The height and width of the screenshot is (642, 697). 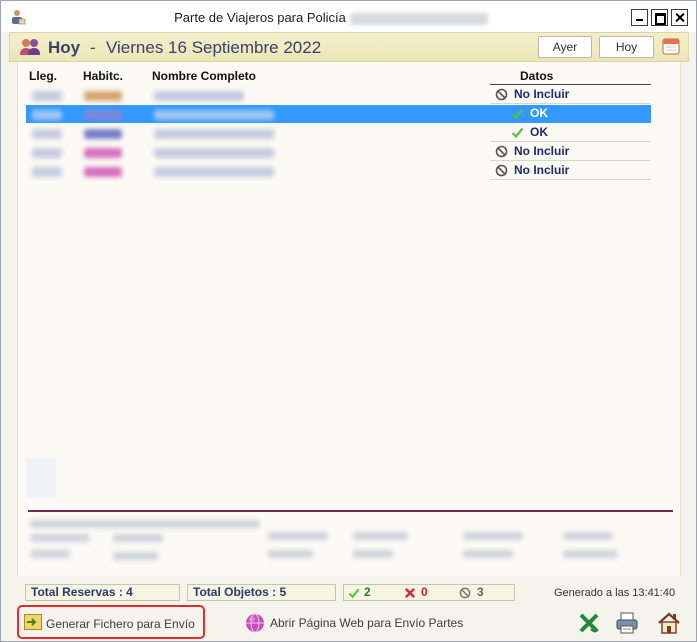 What do you see at coordinates (429, 592) in the screenshot?
I see `status-counts: 2 0 3` at bounding box center [429, 592].